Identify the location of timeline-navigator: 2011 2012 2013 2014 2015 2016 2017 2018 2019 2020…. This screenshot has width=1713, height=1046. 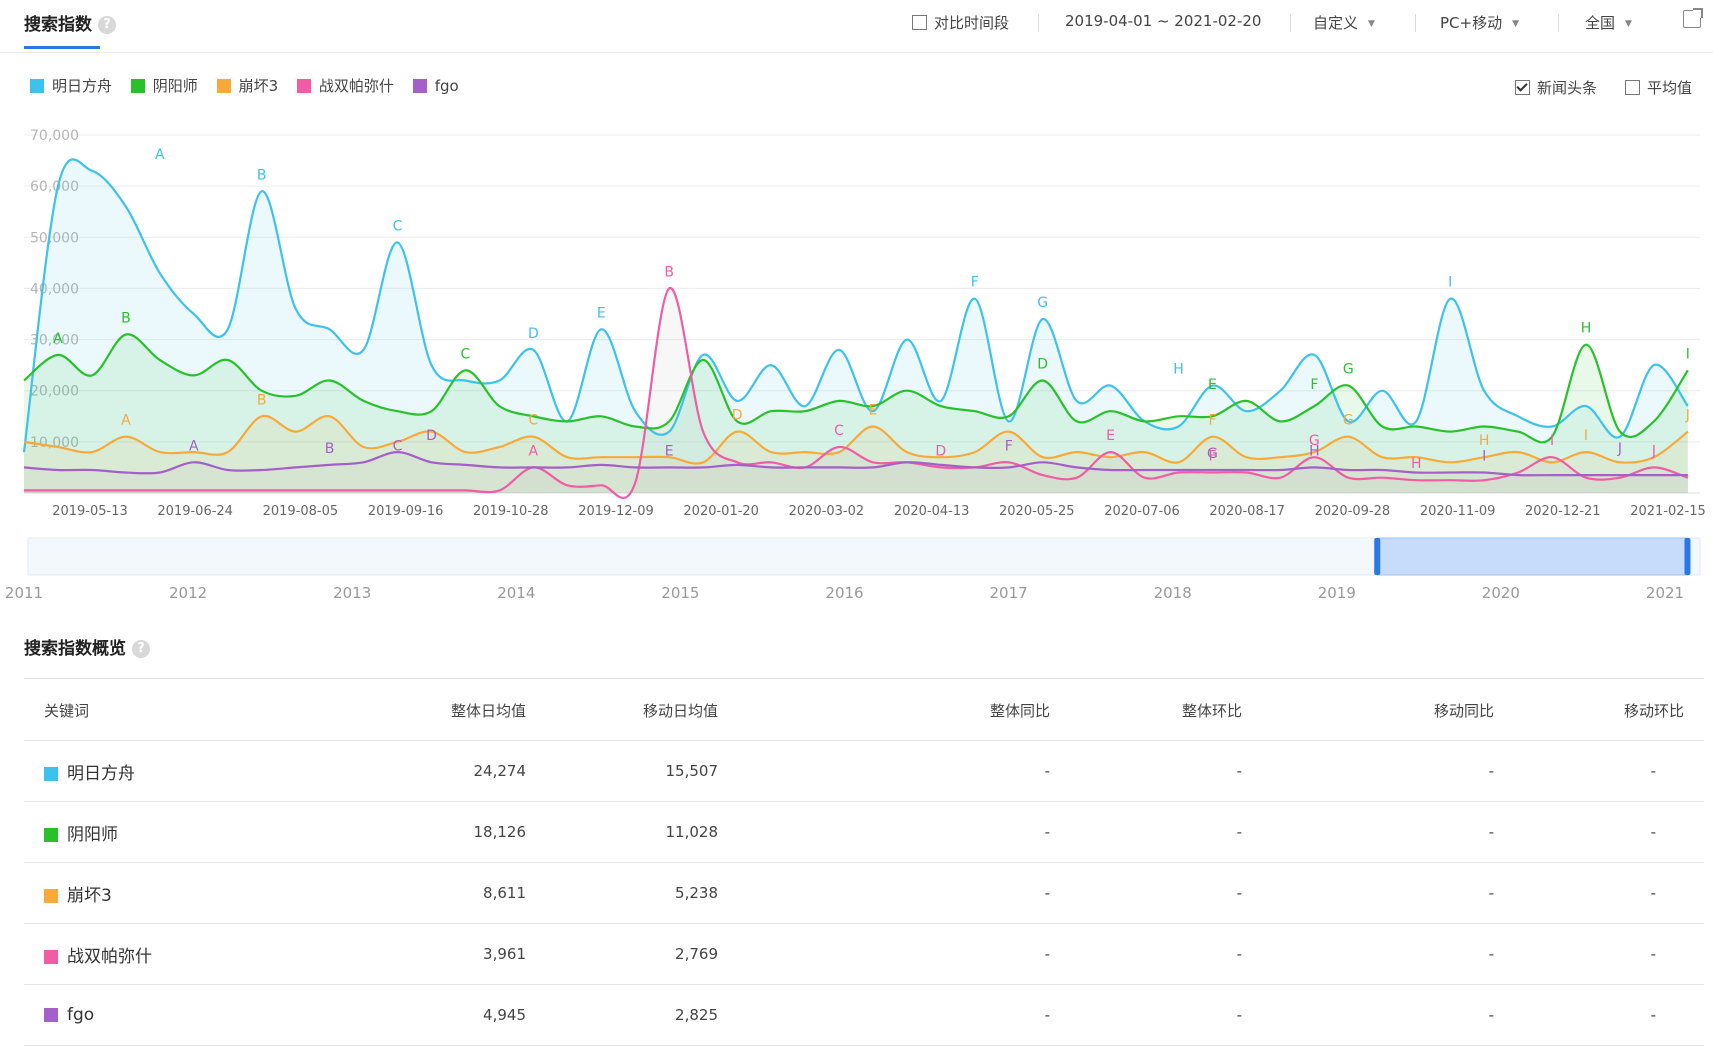
(856, 570).